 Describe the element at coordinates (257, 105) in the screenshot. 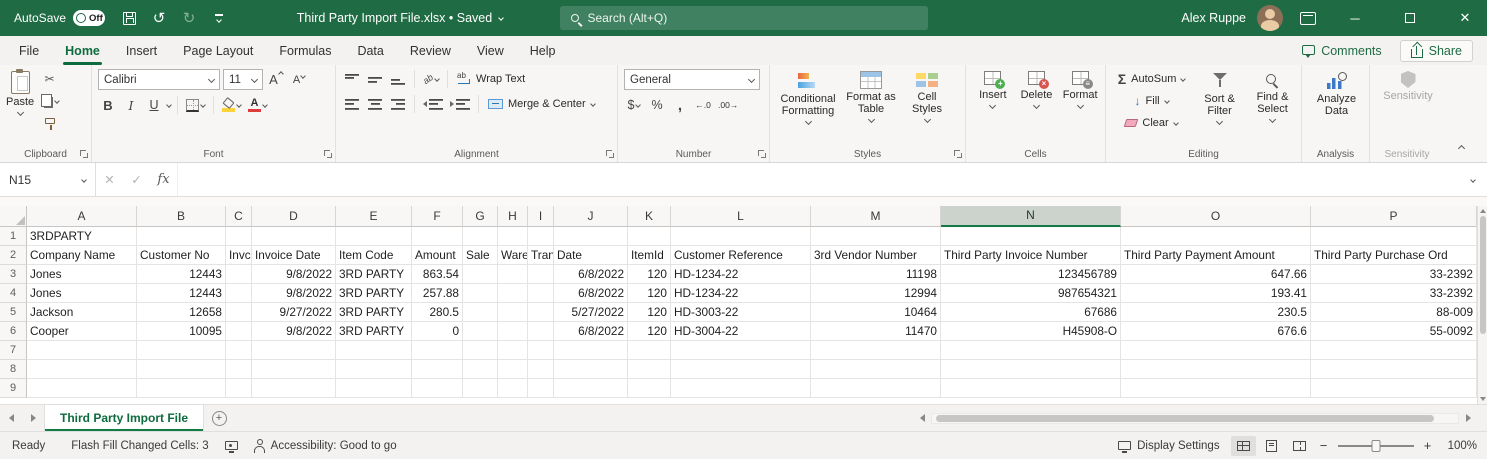

I see `font-color-button: A` at that location.